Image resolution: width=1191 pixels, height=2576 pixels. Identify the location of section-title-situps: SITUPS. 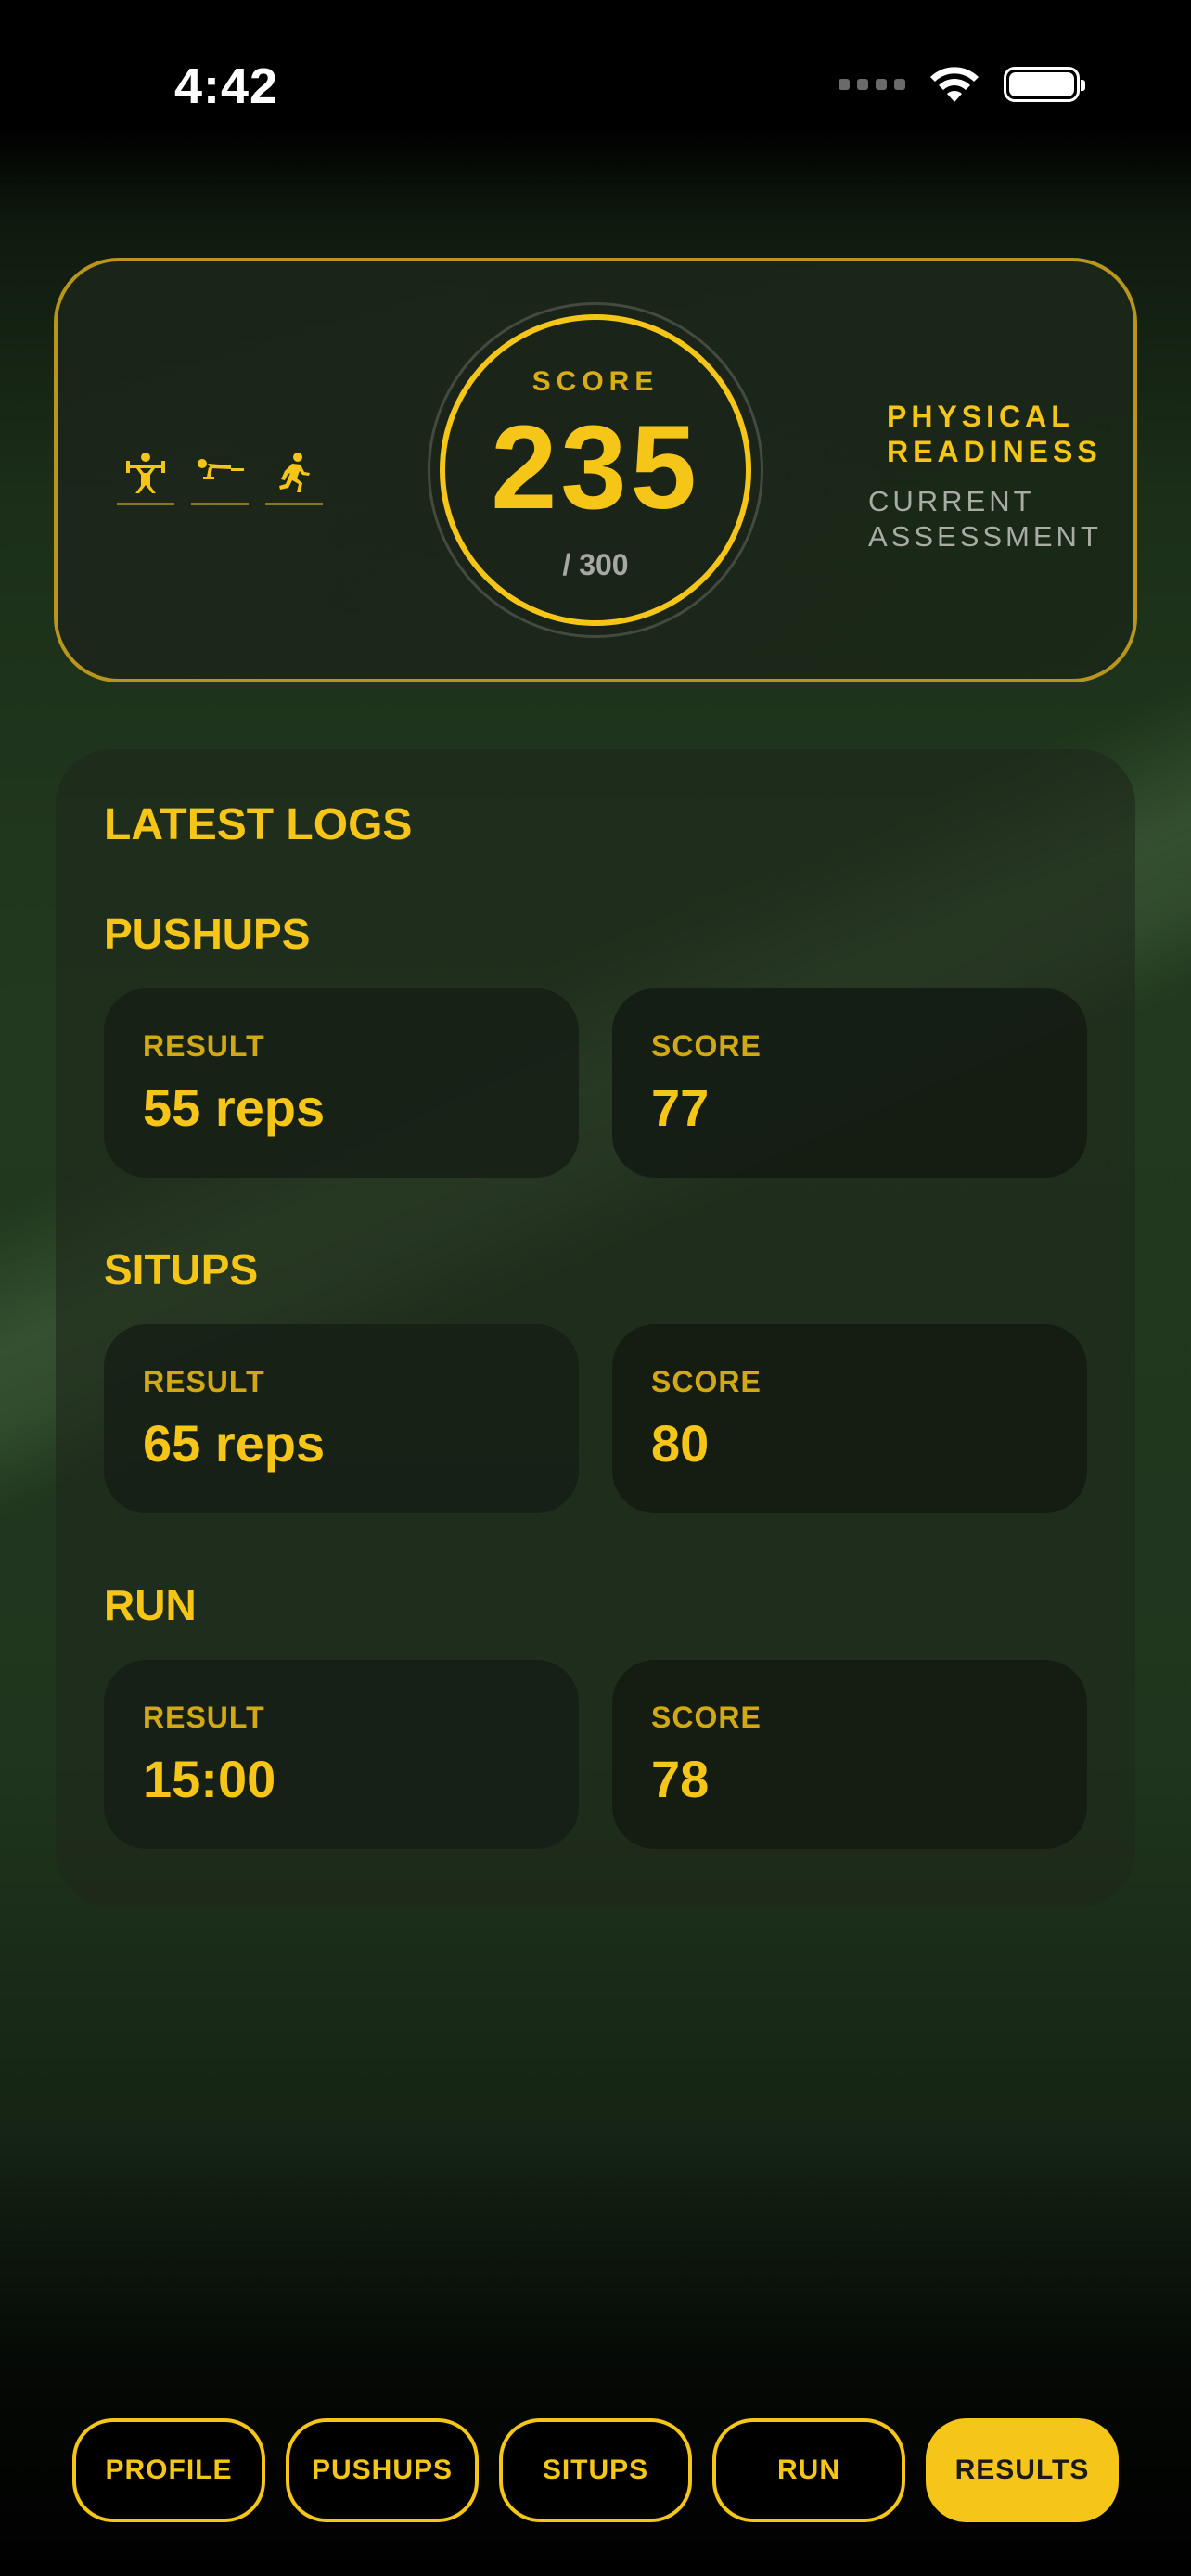
(181, 1270).